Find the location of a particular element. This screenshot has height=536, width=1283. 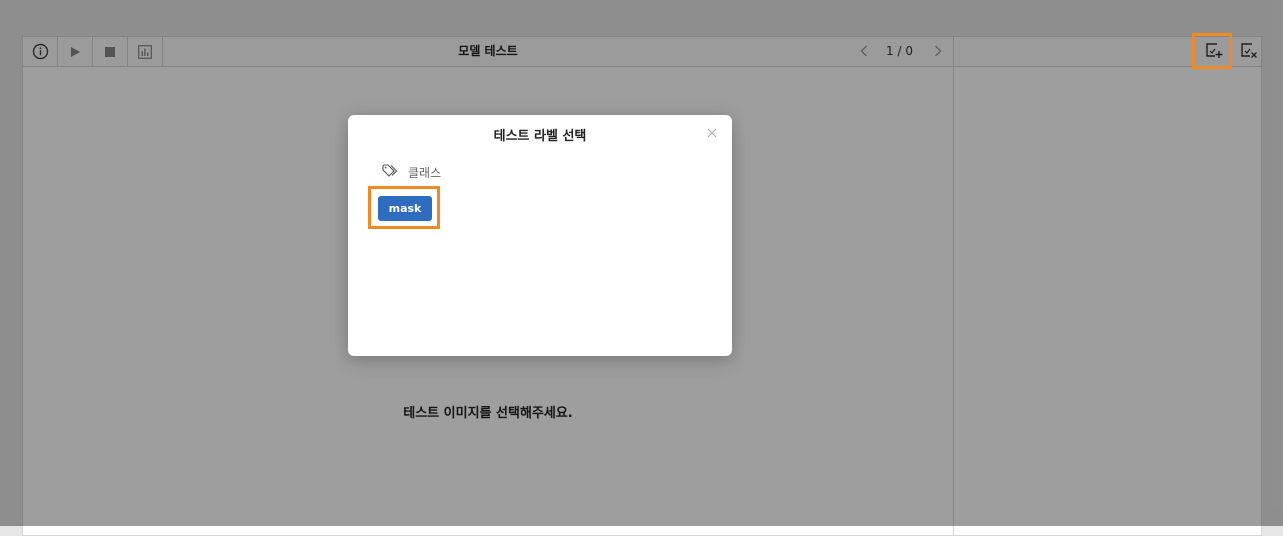

tag-icon is located at coordinates (390, 172).